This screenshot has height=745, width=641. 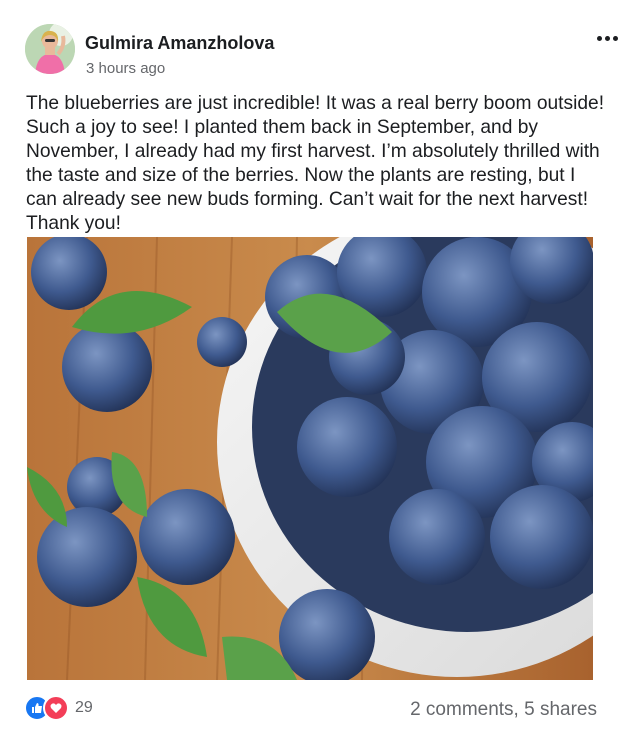 I want to click on author-name: Gulmira Amanzholova, so click(x=179, y=43).